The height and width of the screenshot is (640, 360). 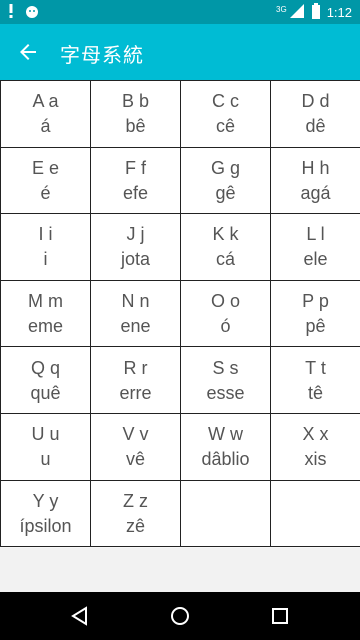 What do you see at coordinates (315, 326) in the screenshot?
I see `letter-name: pê` at bounding box center [315, 326].